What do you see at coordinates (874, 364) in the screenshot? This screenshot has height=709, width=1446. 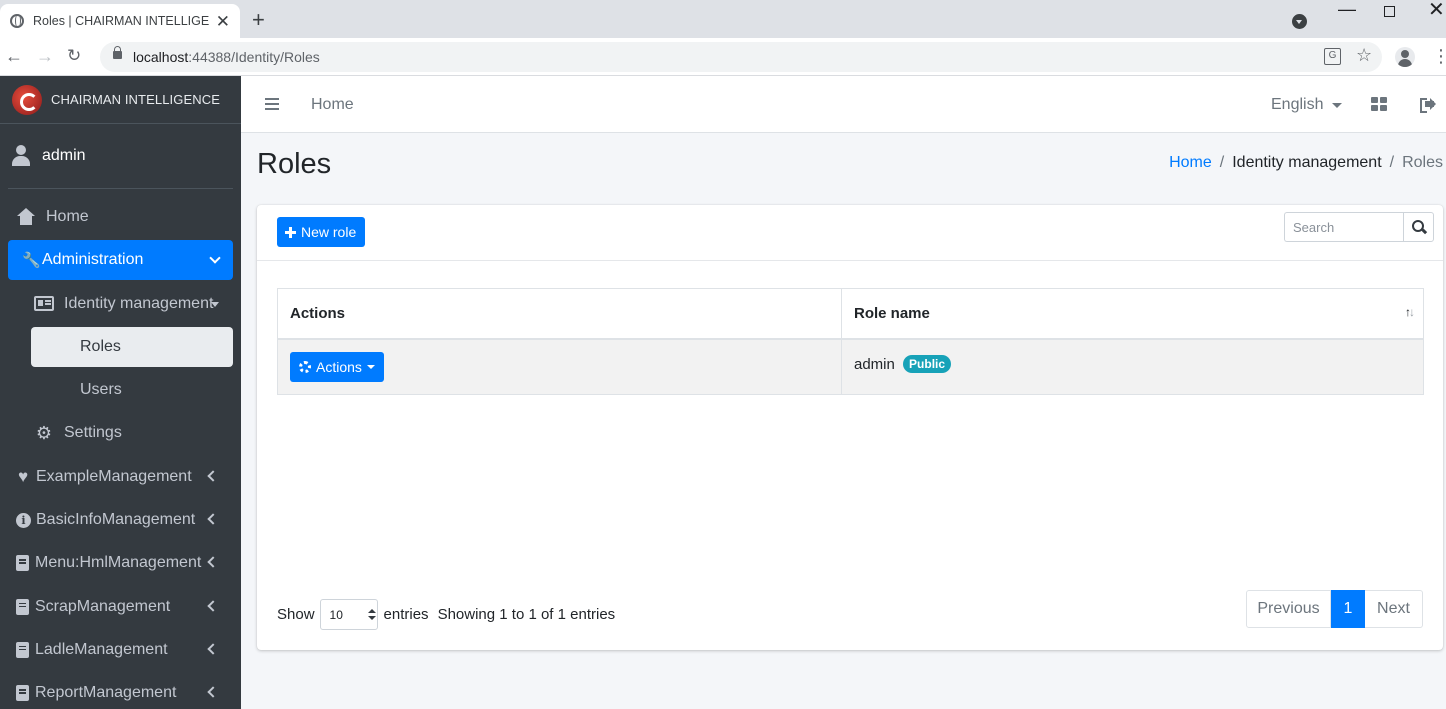 I see `role-name: admin` at bounding box center [874, 364].